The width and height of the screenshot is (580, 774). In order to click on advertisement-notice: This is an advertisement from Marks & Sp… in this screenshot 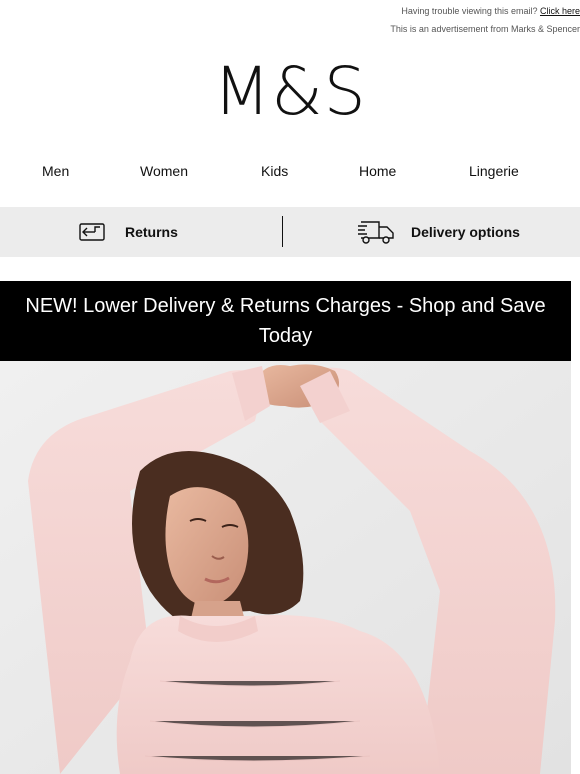, I will do `click(485, 29)`.